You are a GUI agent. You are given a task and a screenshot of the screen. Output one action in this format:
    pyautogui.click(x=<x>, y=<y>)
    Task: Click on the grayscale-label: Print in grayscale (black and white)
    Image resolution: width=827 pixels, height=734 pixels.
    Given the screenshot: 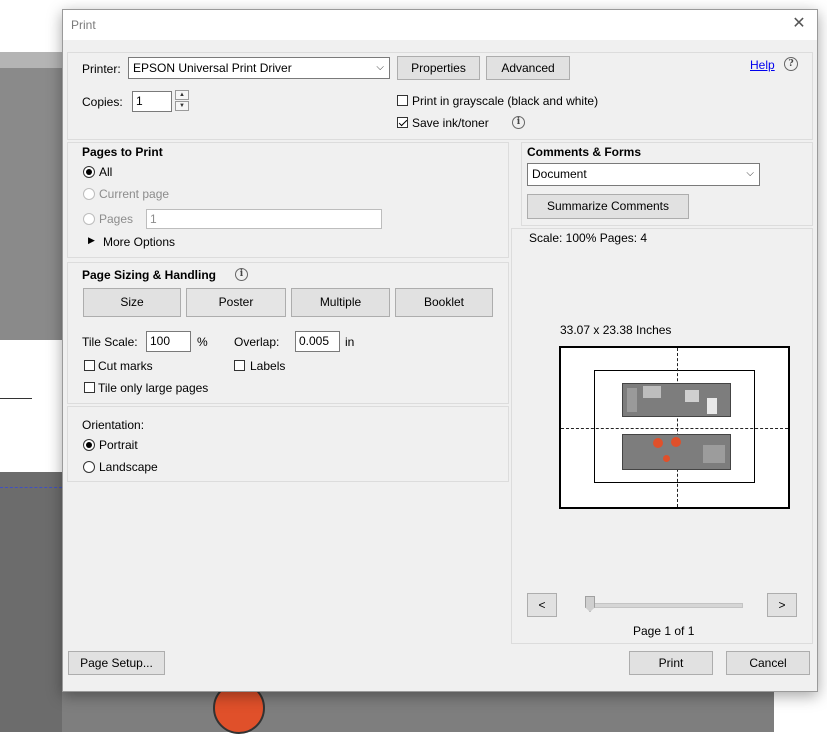 What is the action you would take?
    pyautogui.click(x=505, y=101)
    